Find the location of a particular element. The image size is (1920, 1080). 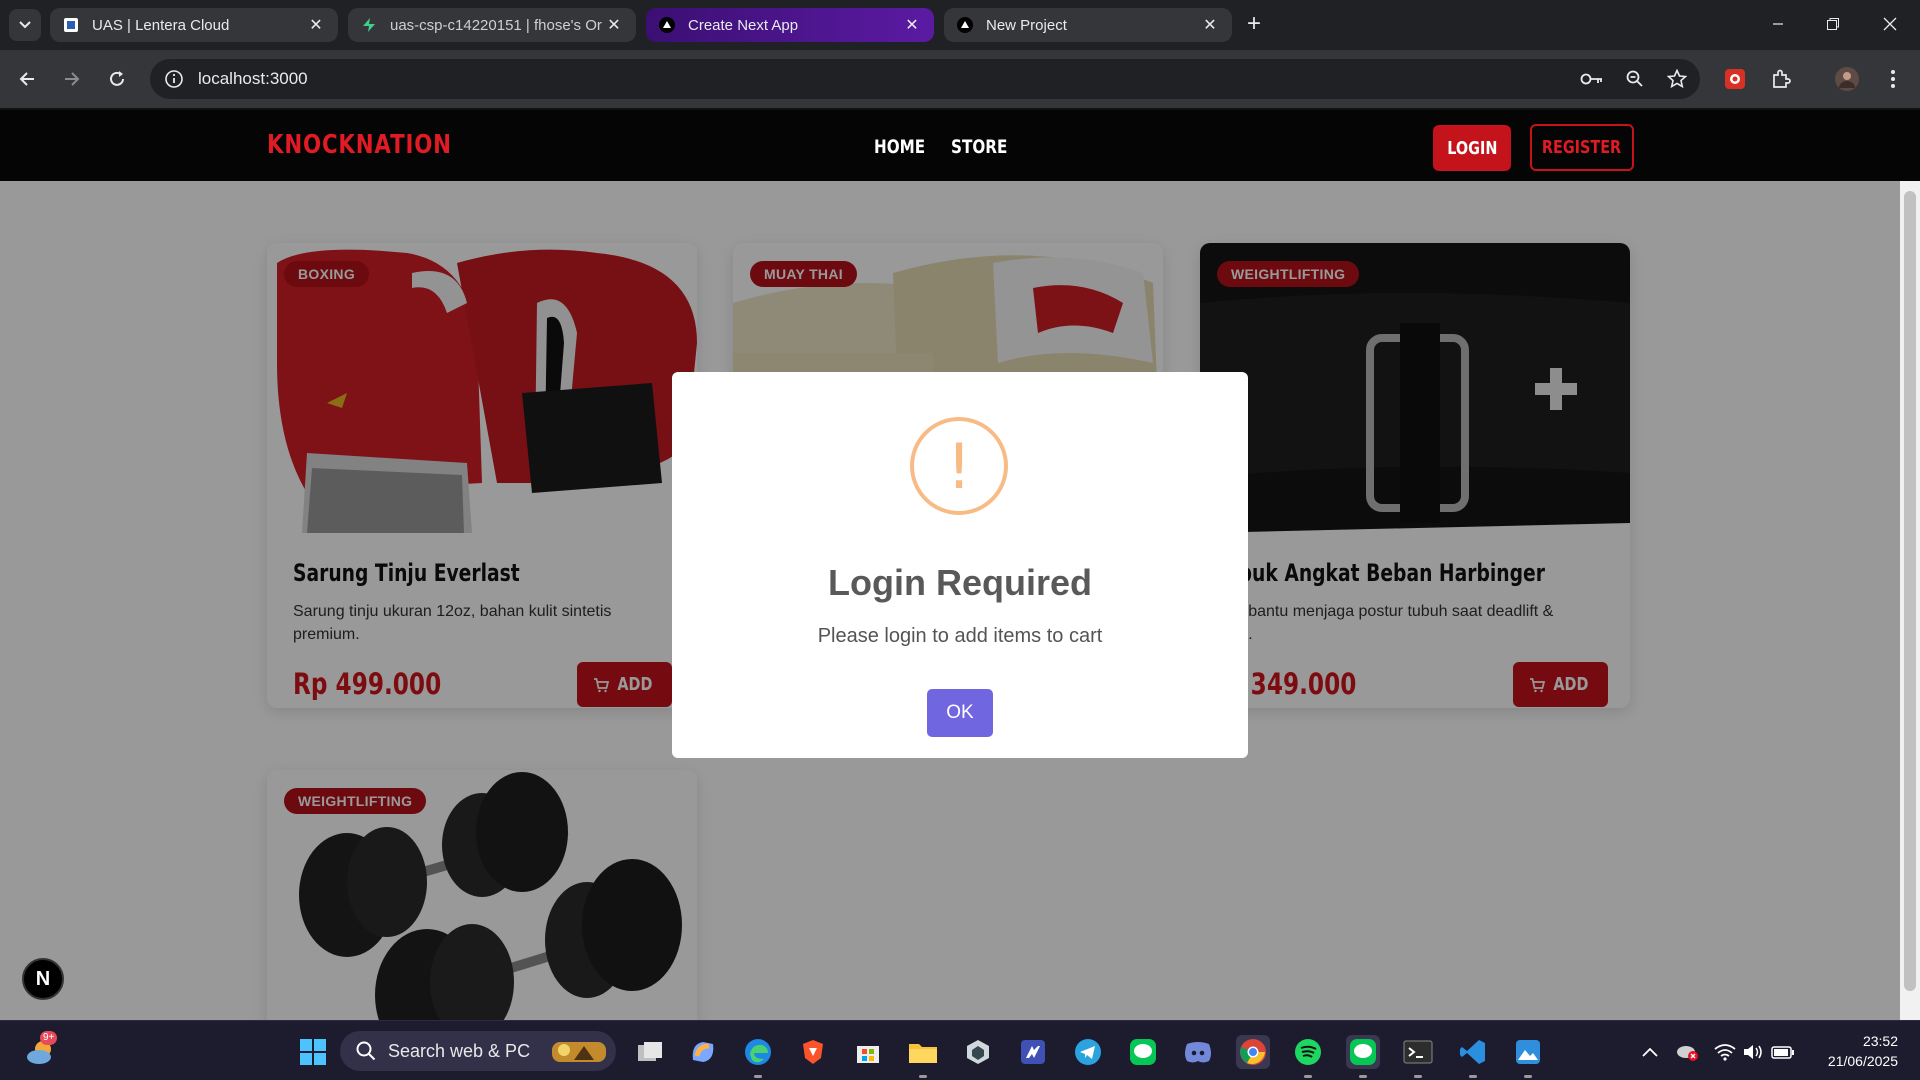

site-navbar: KNOCKNATION HOME STORE LOGIN REGISTER is located at coordinates (960, 144).